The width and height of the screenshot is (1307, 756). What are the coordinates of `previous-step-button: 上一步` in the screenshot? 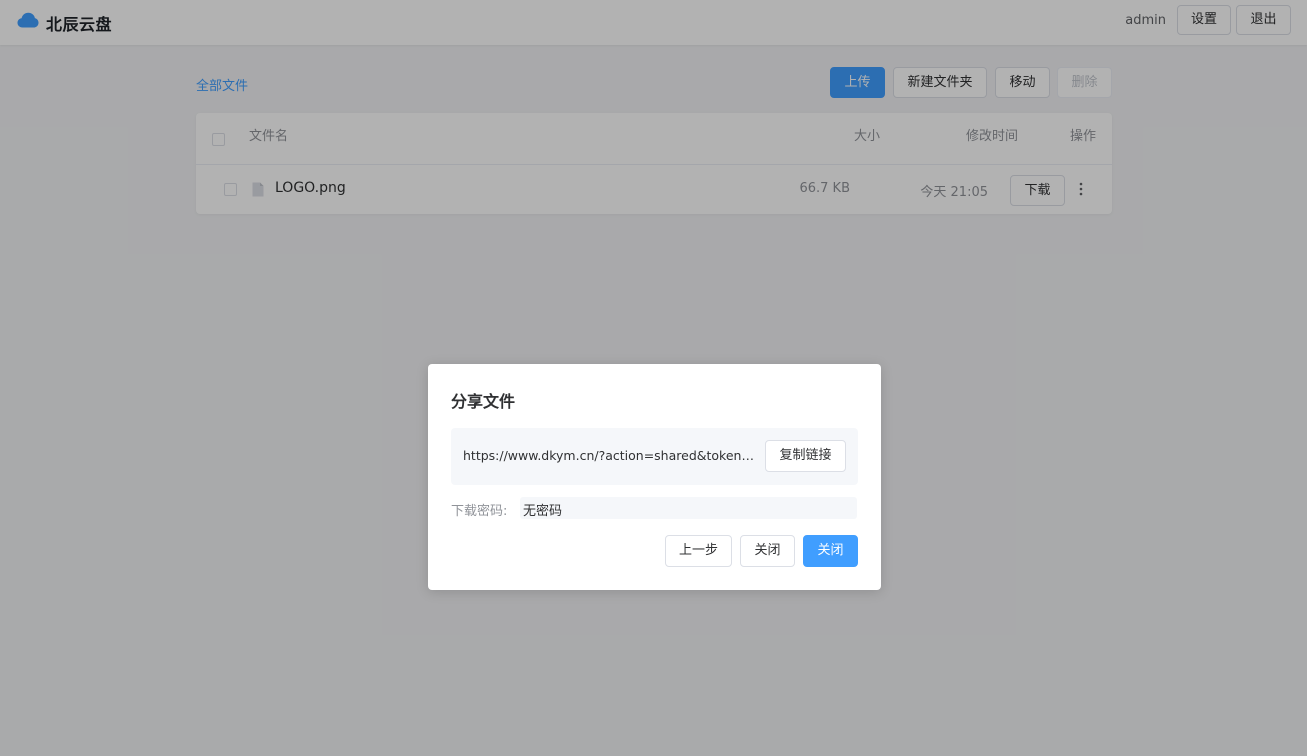 It's located at (698, 551).